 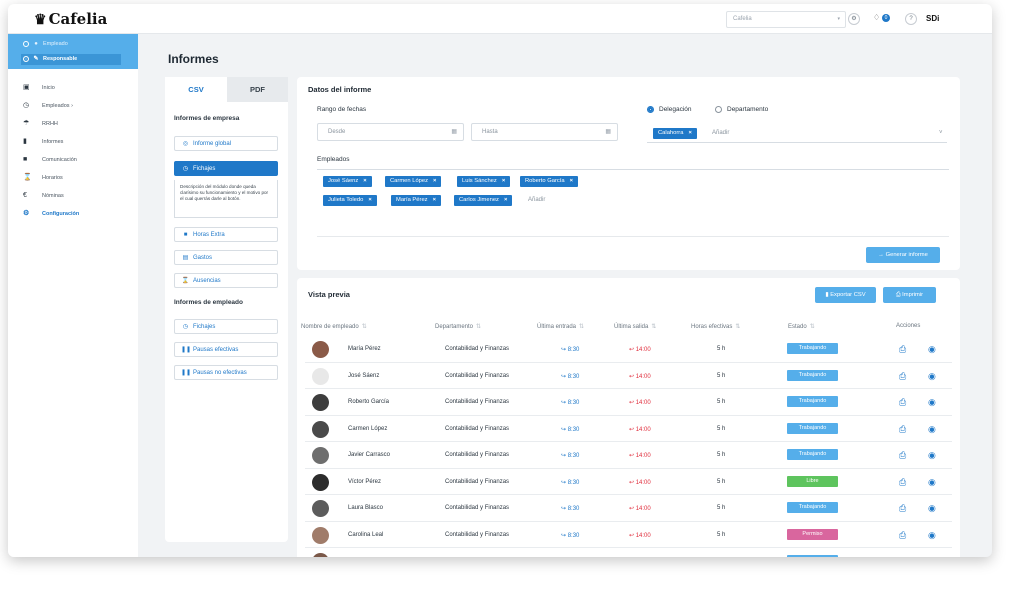 What do you see at coordinates (454, 132) in the screenshot?
I see `calendar-icon: ▦` at bounding box center [454, 132].